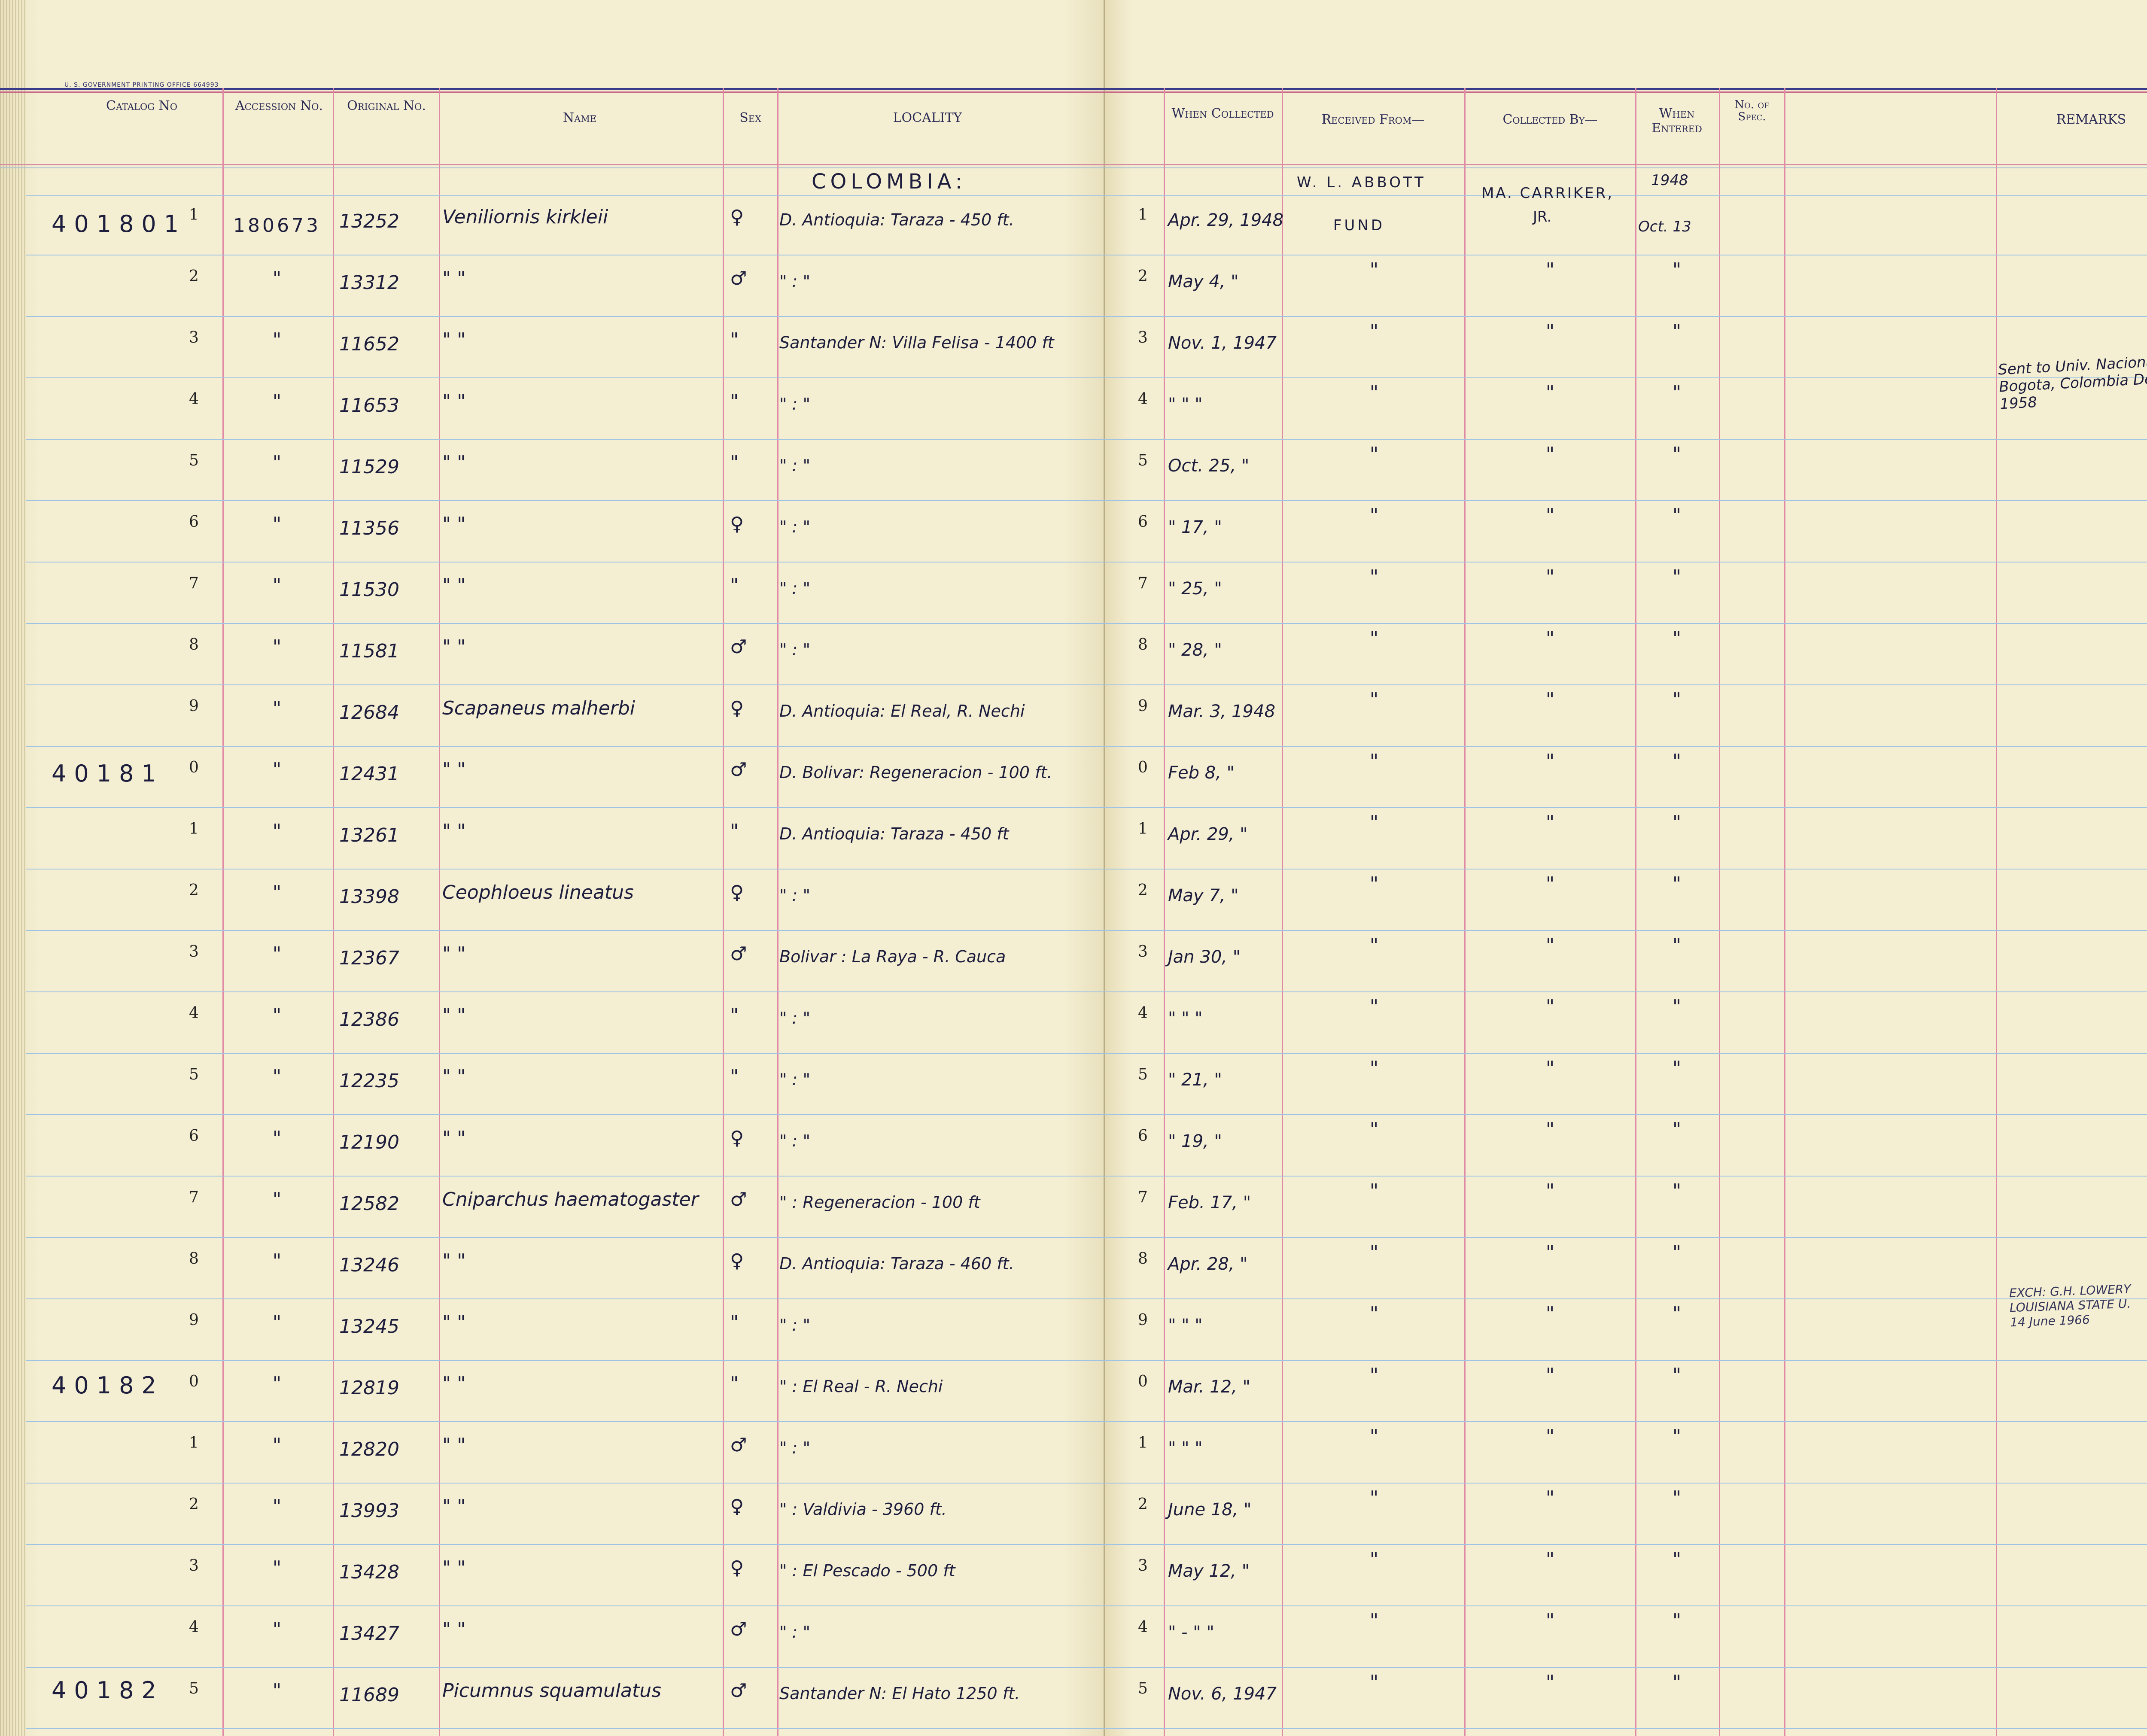 Image resolution: width=2147 pixels, height=1736 pixels. What do you see at coordinates (1223, 1694) in the screenshot?
I see `cell-coll: Nov. 6, 1947` at bounding box center [1223, 1694].